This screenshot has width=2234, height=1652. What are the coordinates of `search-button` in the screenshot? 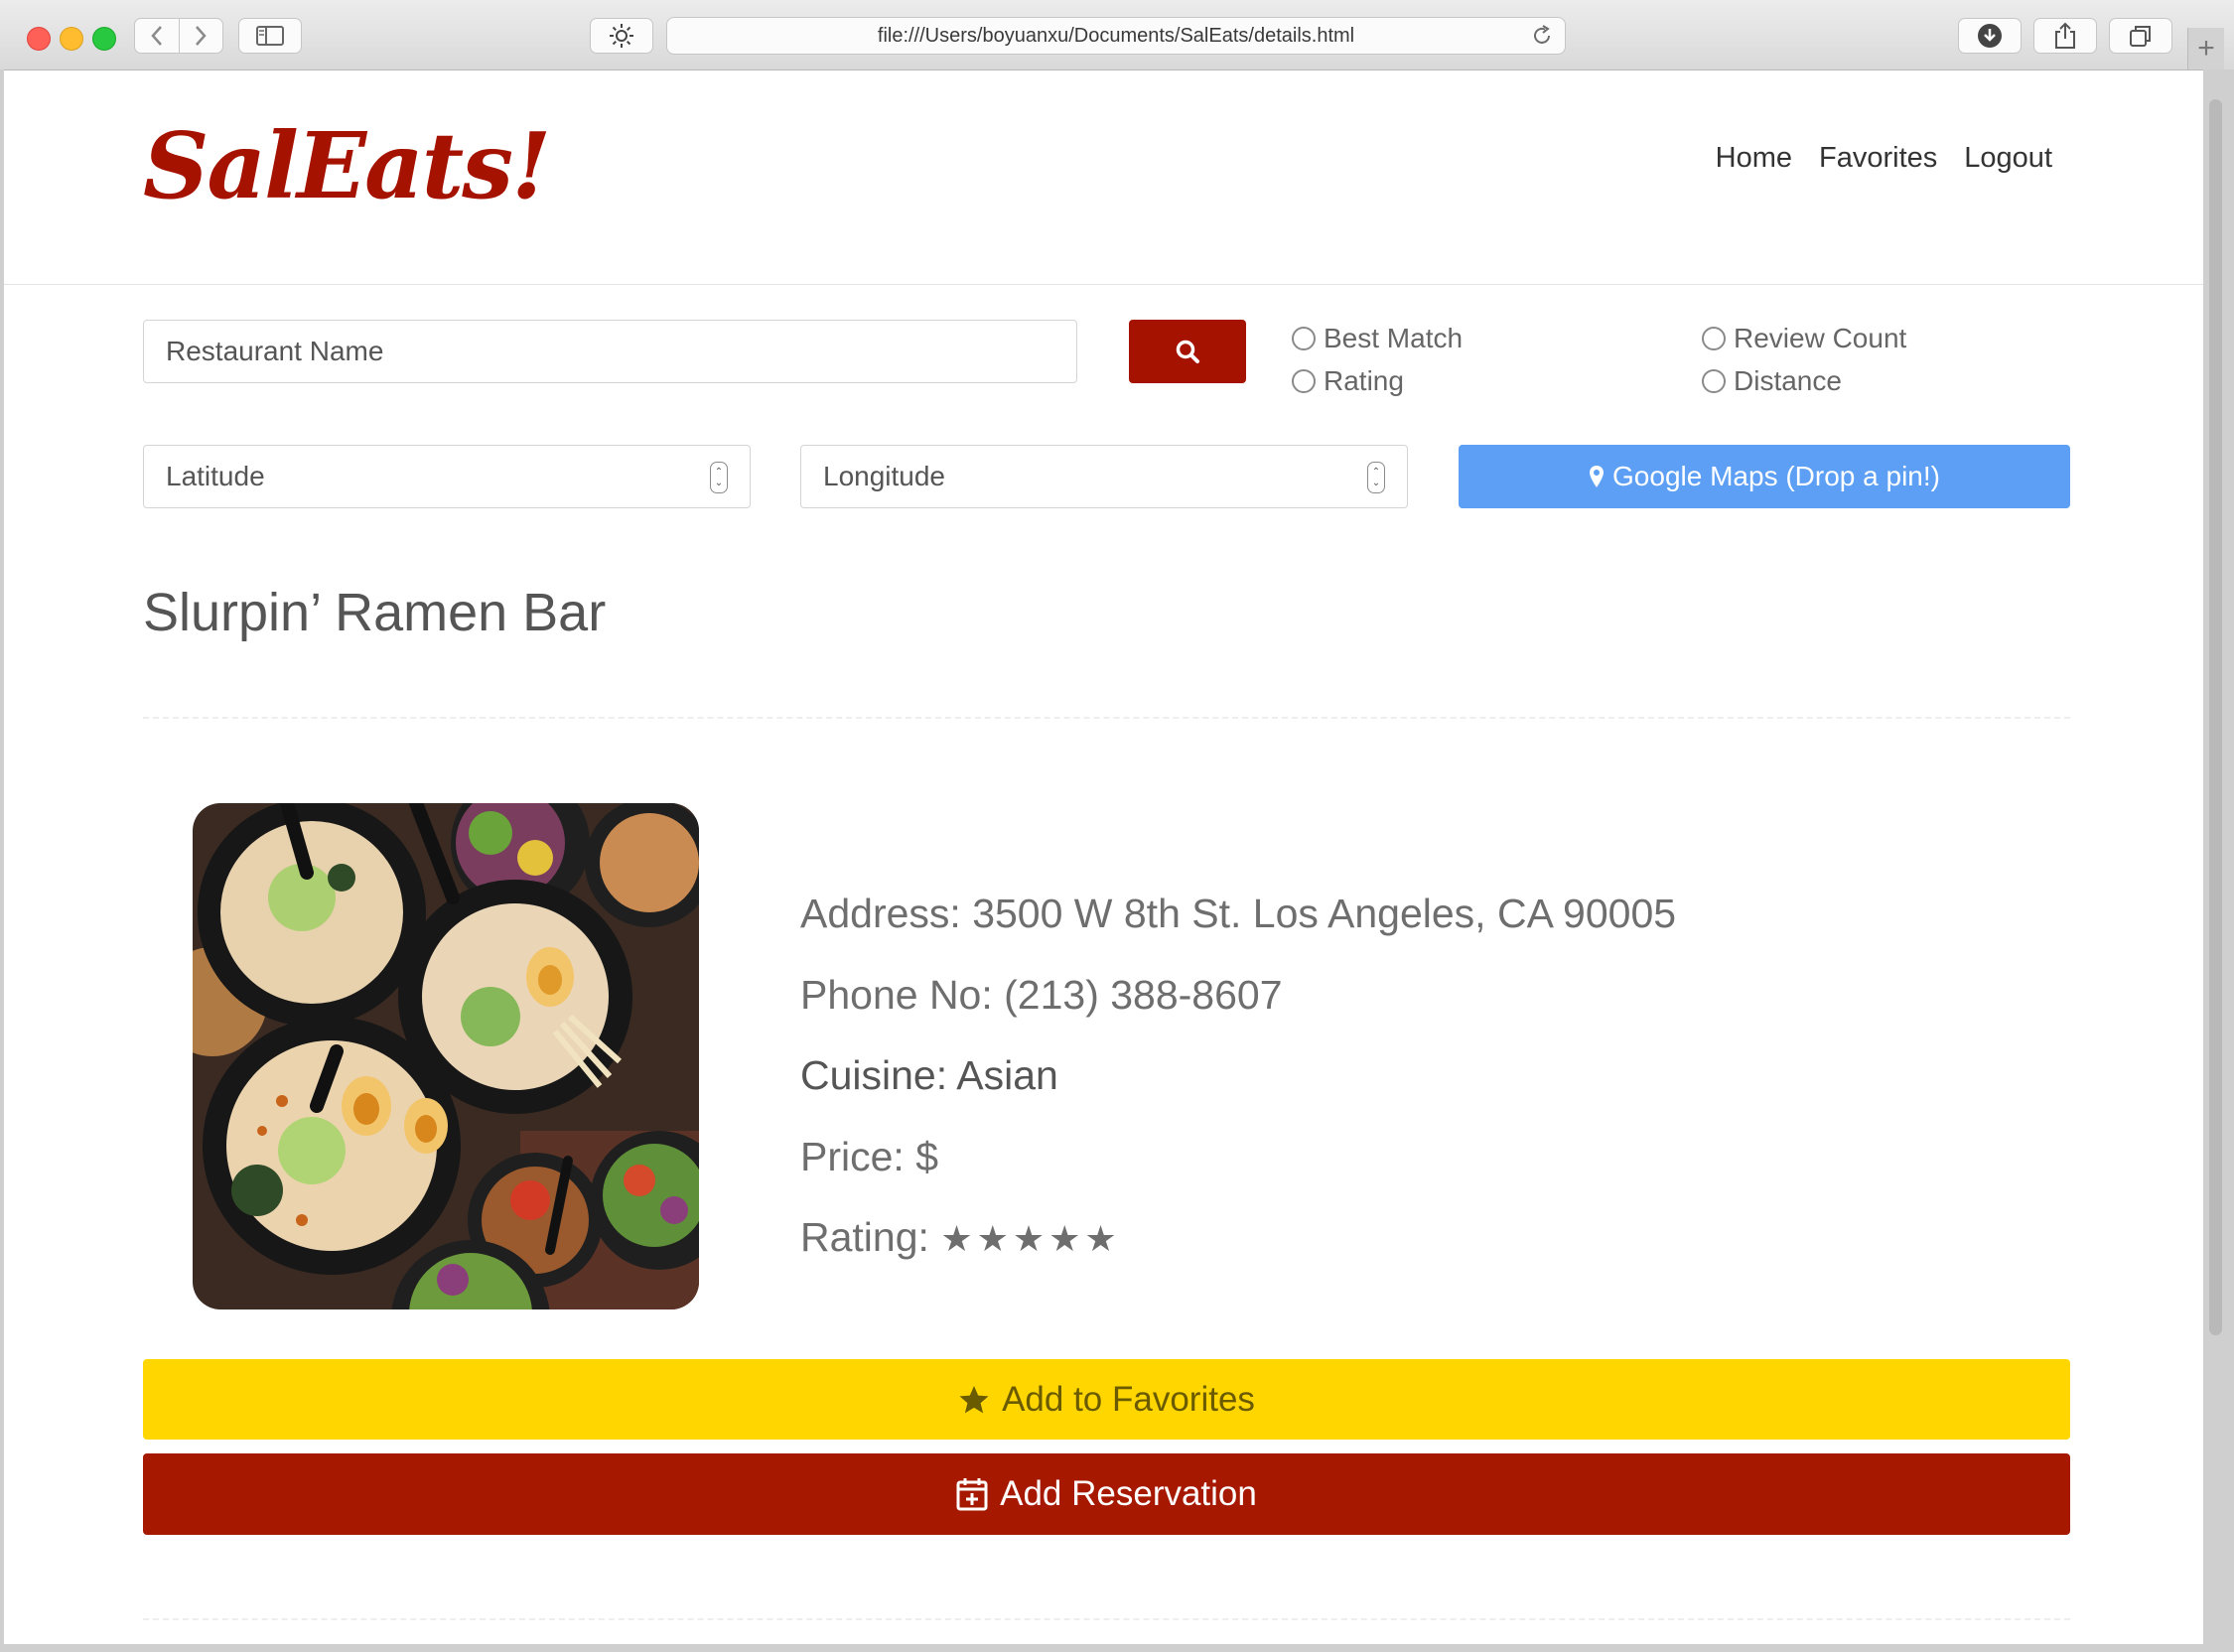 It's located at (1187, 352).